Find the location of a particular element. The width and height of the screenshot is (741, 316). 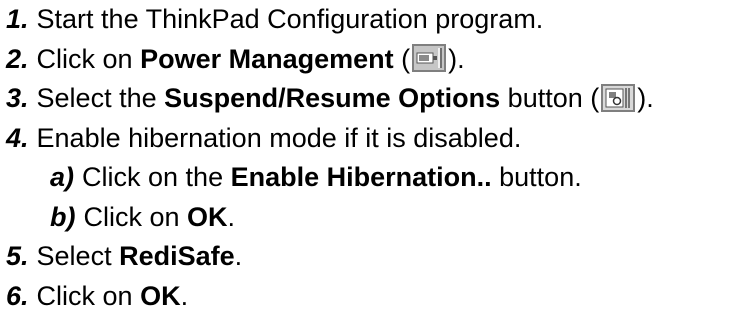

step-number: 5. is located at coordinates (17, 256).